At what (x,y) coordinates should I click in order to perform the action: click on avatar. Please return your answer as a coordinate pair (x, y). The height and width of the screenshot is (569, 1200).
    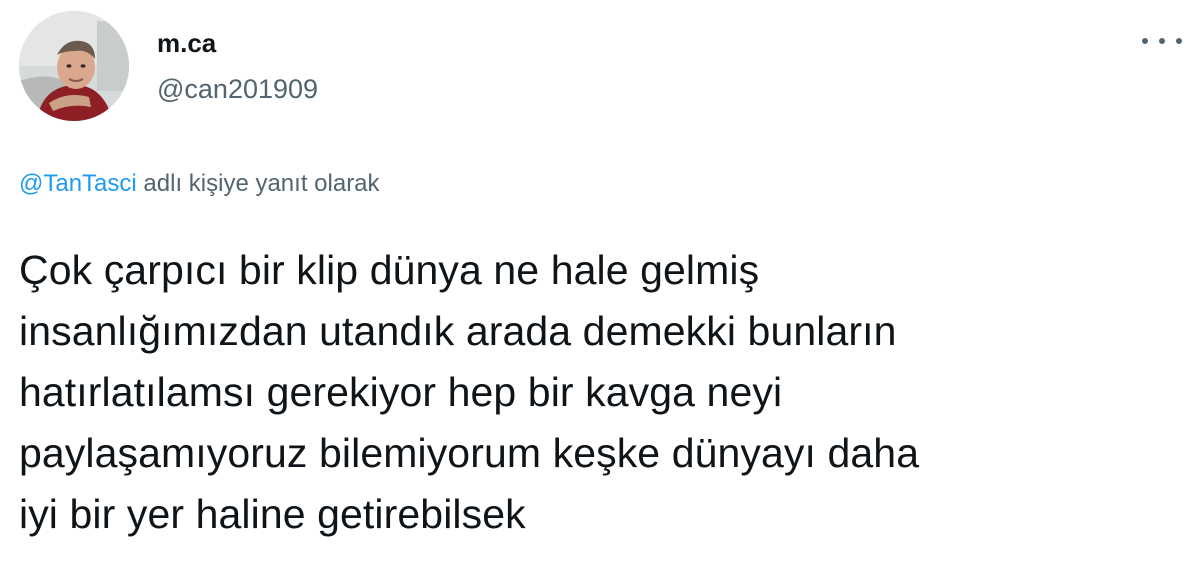
    Looking at the image, I should click on (74, 66).